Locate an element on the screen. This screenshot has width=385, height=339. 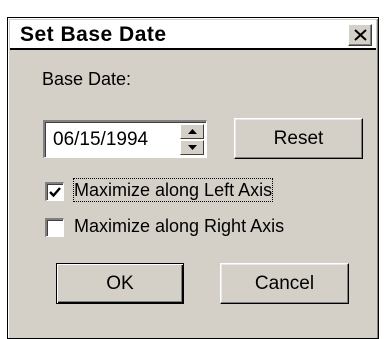
reset-button-label: Reset is located at coordinates (298, 138).